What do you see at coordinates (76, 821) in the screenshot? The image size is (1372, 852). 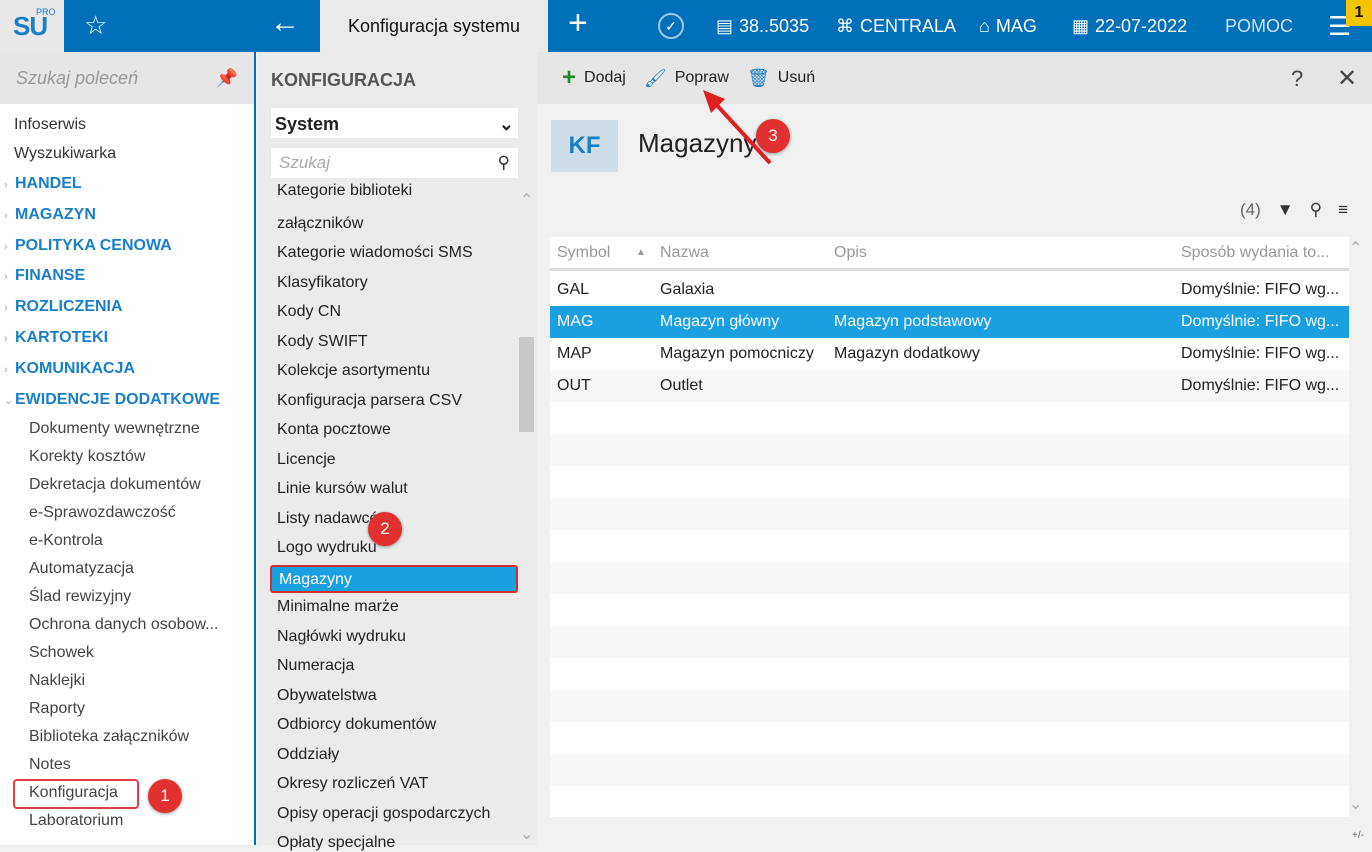 I see `sidebar-subitem: Laboratorium` at bounding box center [76, 821].